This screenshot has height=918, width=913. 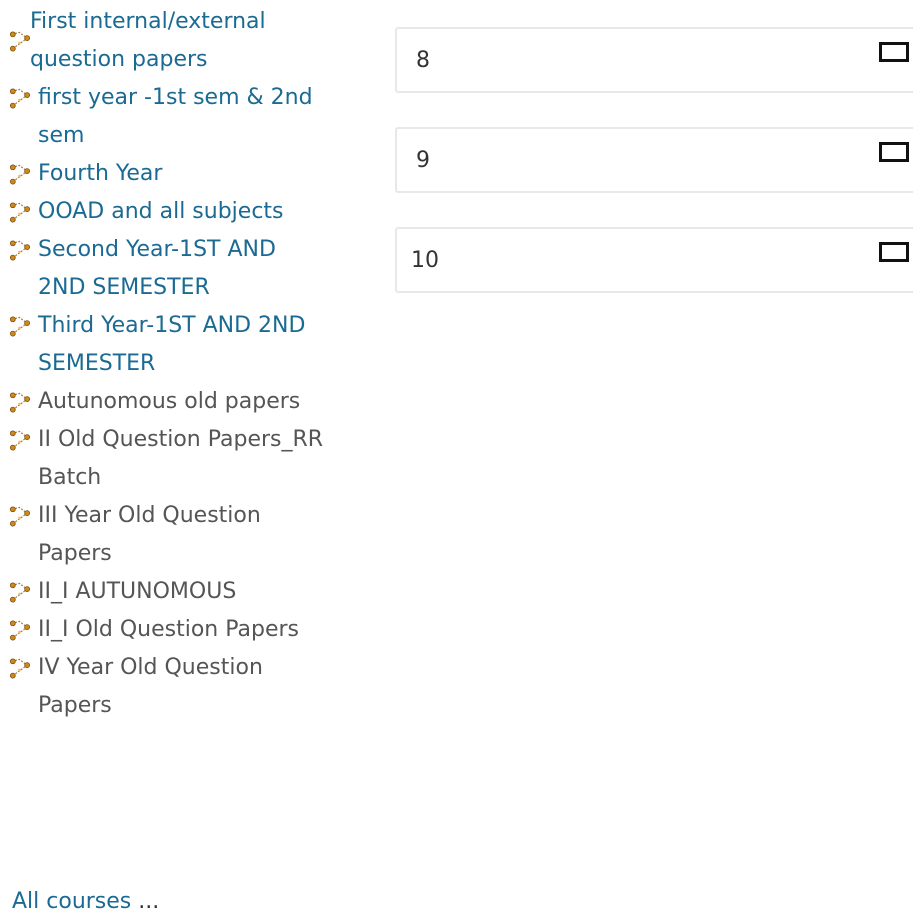 I want to click on course-link-hidden: Autunomous old papers, so click(x=180, y=402).